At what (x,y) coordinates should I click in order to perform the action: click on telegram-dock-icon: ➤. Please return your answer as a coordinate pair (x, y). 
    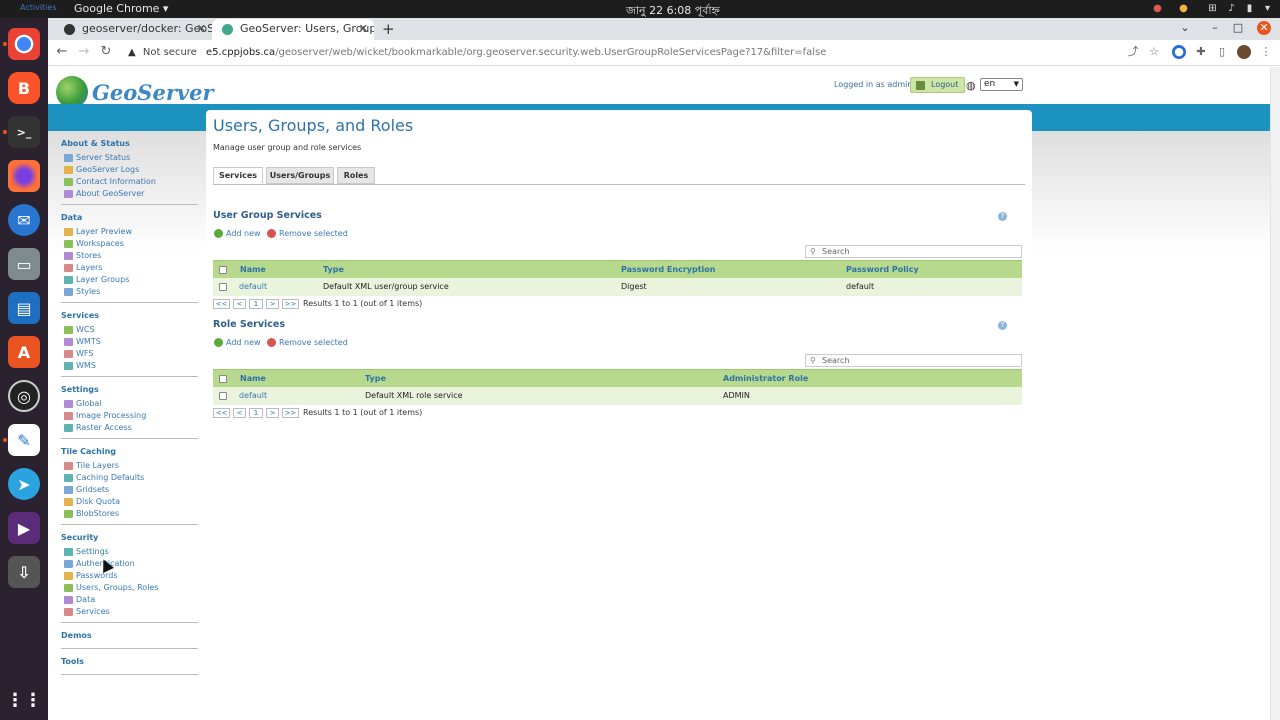
    Looking at the image, I should click on (24, 484).